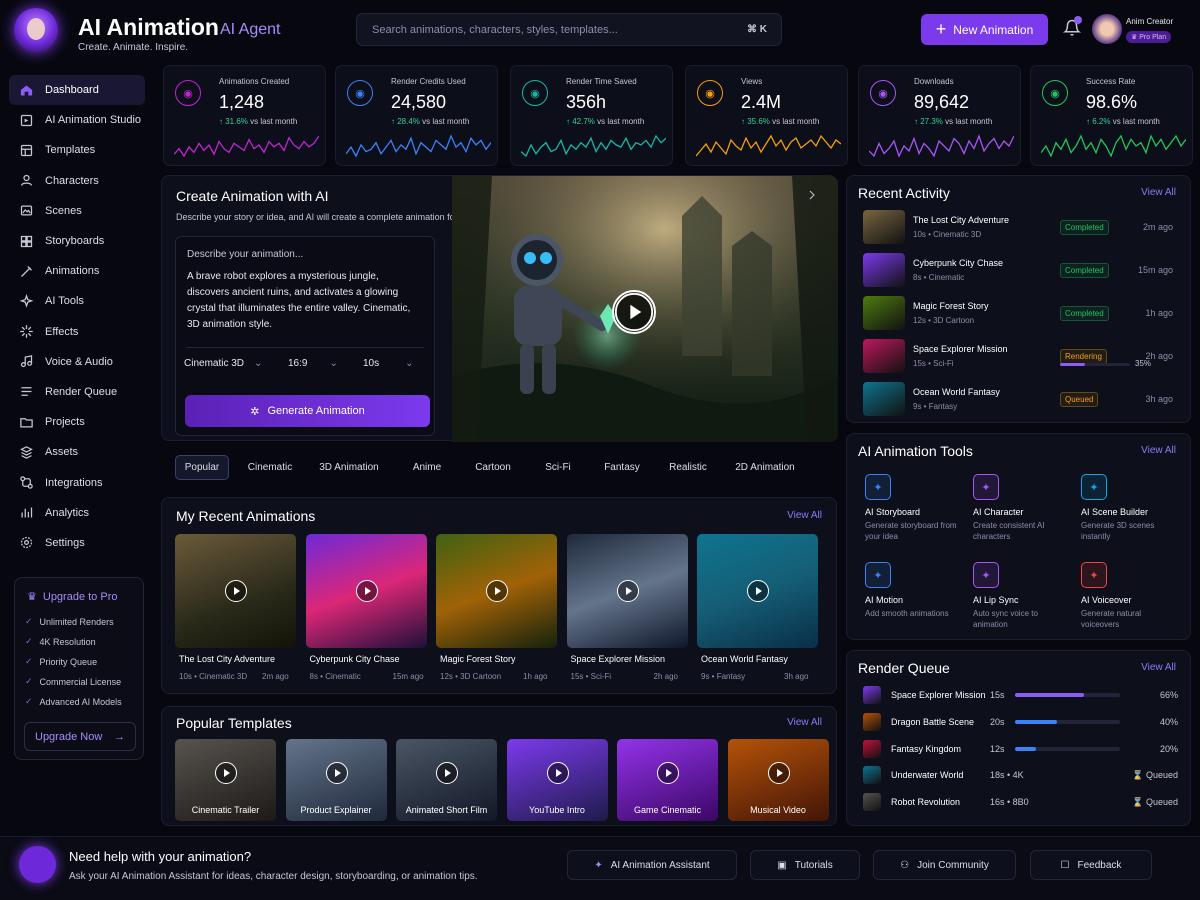  What do you see at coordinates (77, 271) in the screenshot?
I see `sidebar-item-animations: Animations` at bounding box center [77, 271].